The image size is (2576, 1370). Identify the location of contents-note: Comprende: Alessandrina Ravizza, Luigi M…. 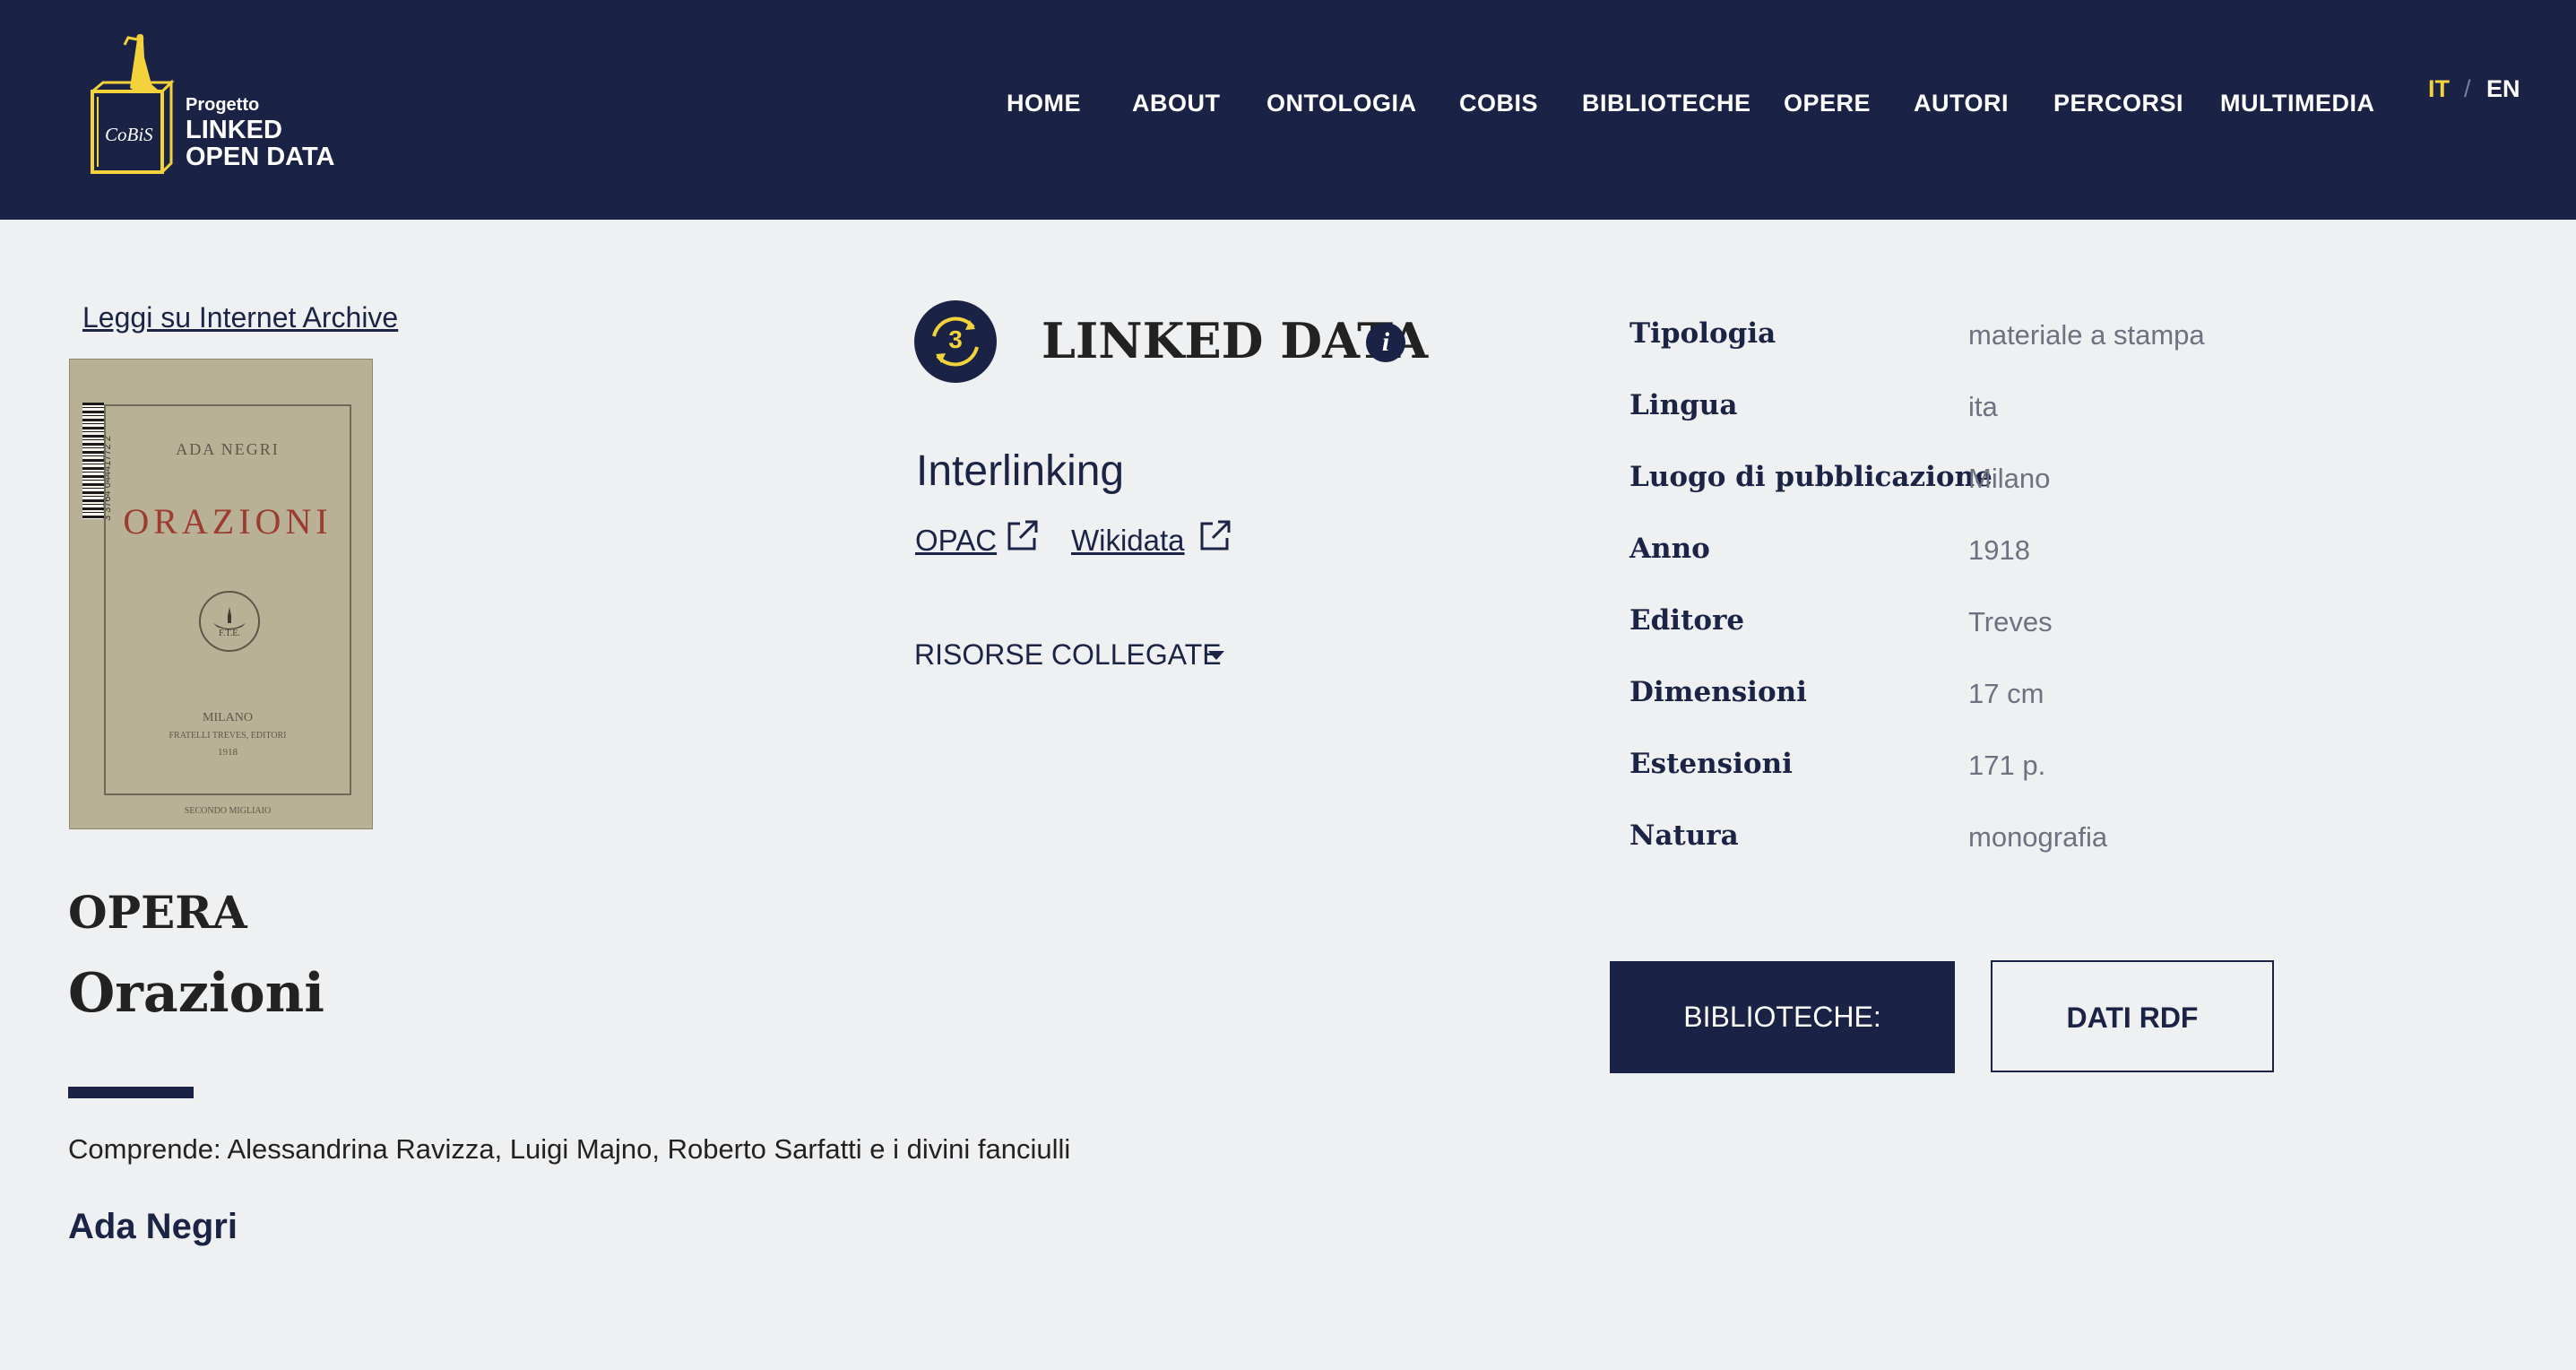
(569, 1149).